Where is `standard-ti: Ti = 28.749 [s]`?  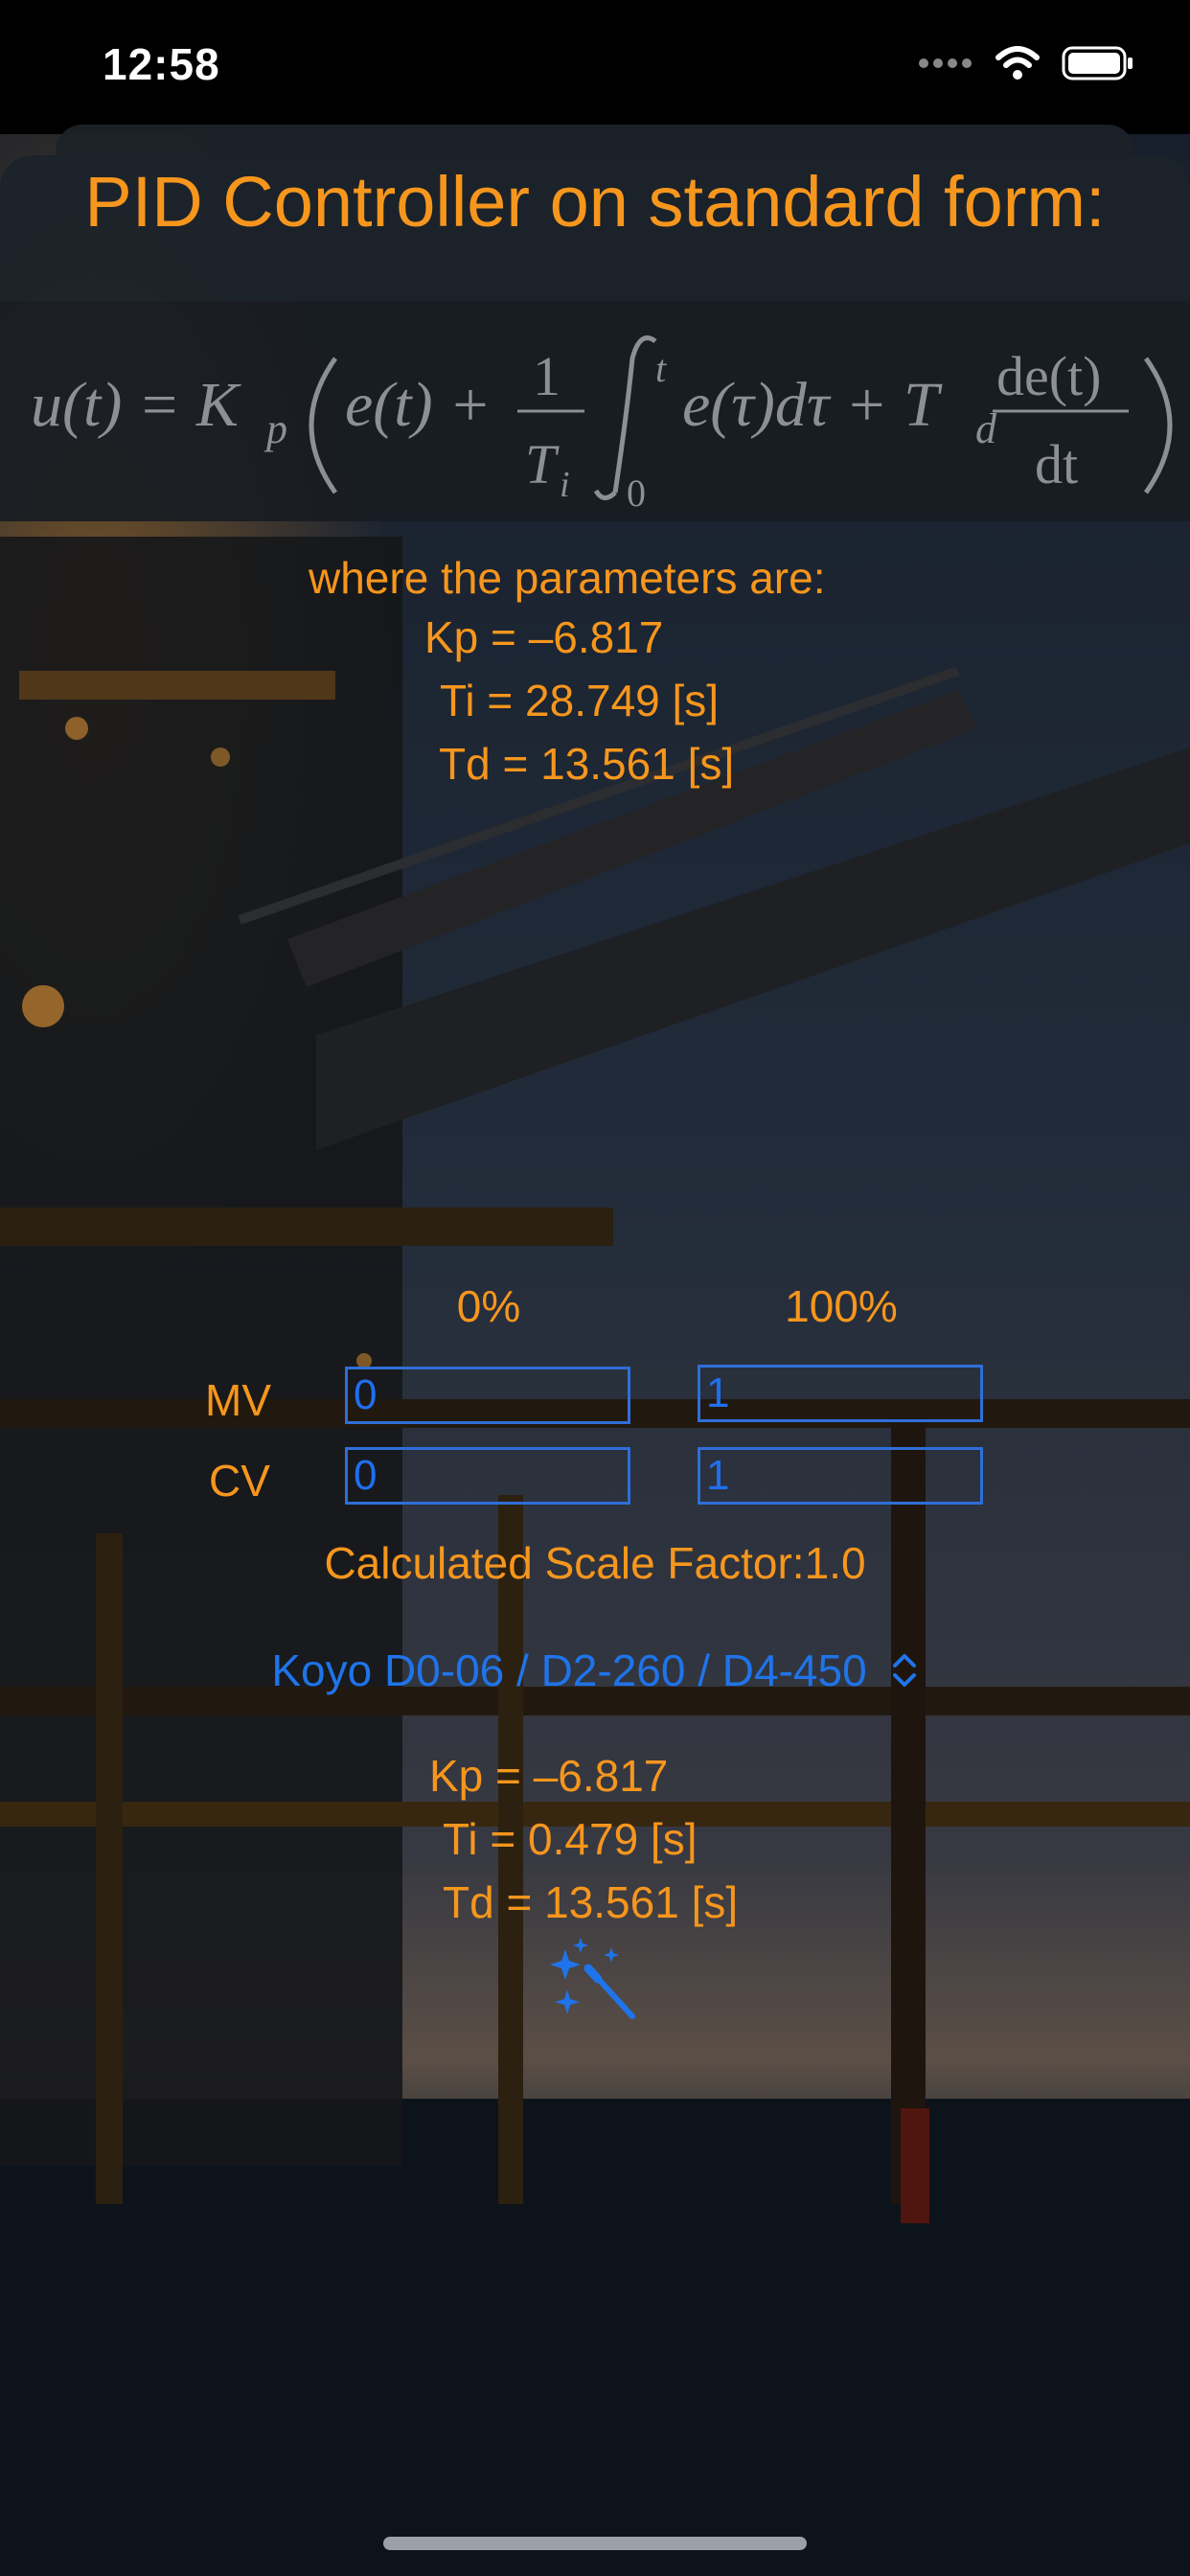
standard-ti: Ti = 28.749 [s] is located at coordinates (580, 700).